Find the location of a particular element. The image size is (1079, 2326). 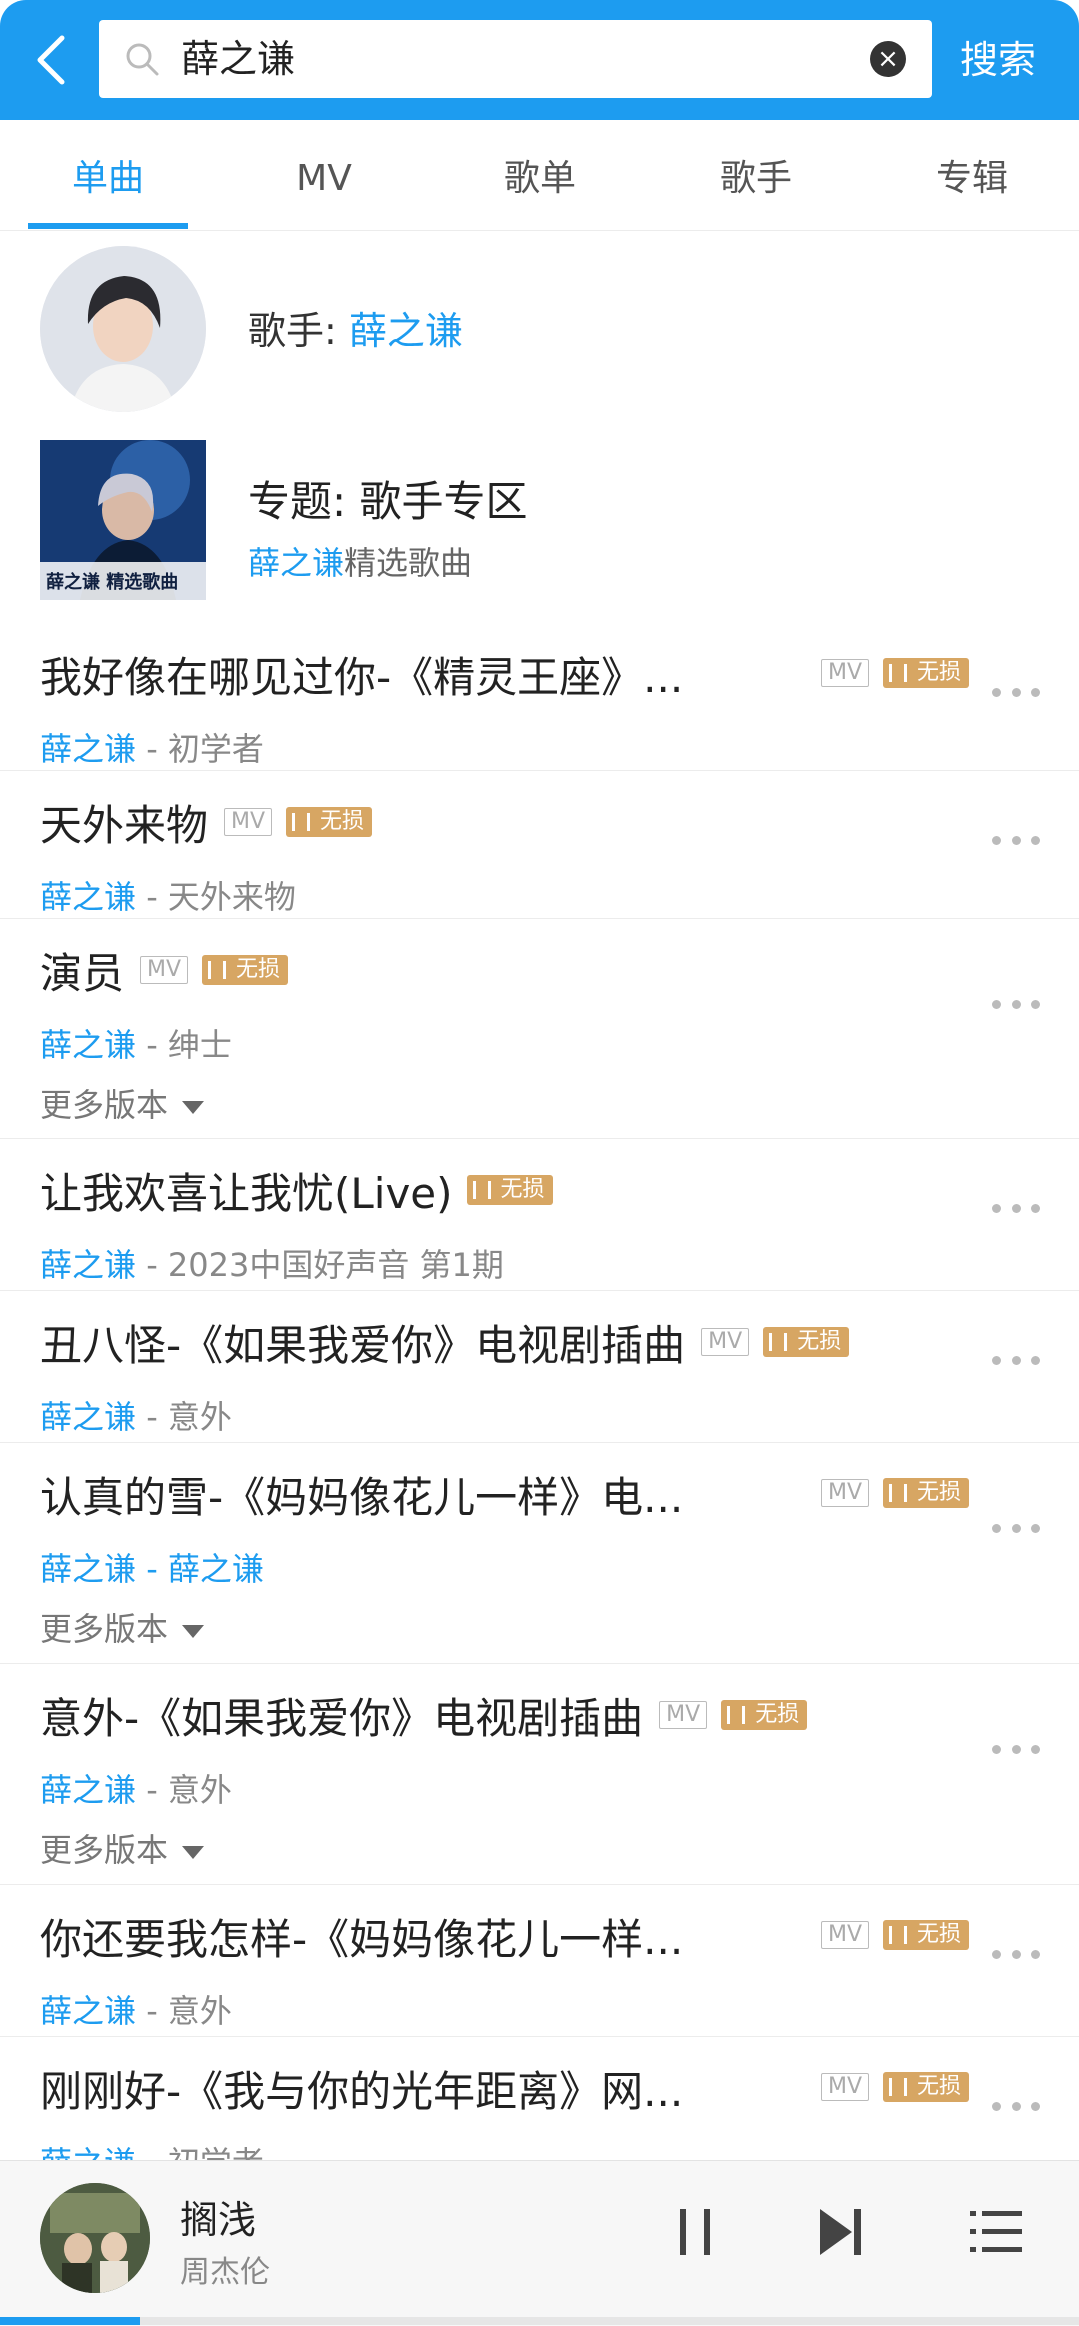

song-row: MV无损刚刚好-《我与你的光年距离》网...薛之谦 - 初学者 is located at coordinates (539, 2109).